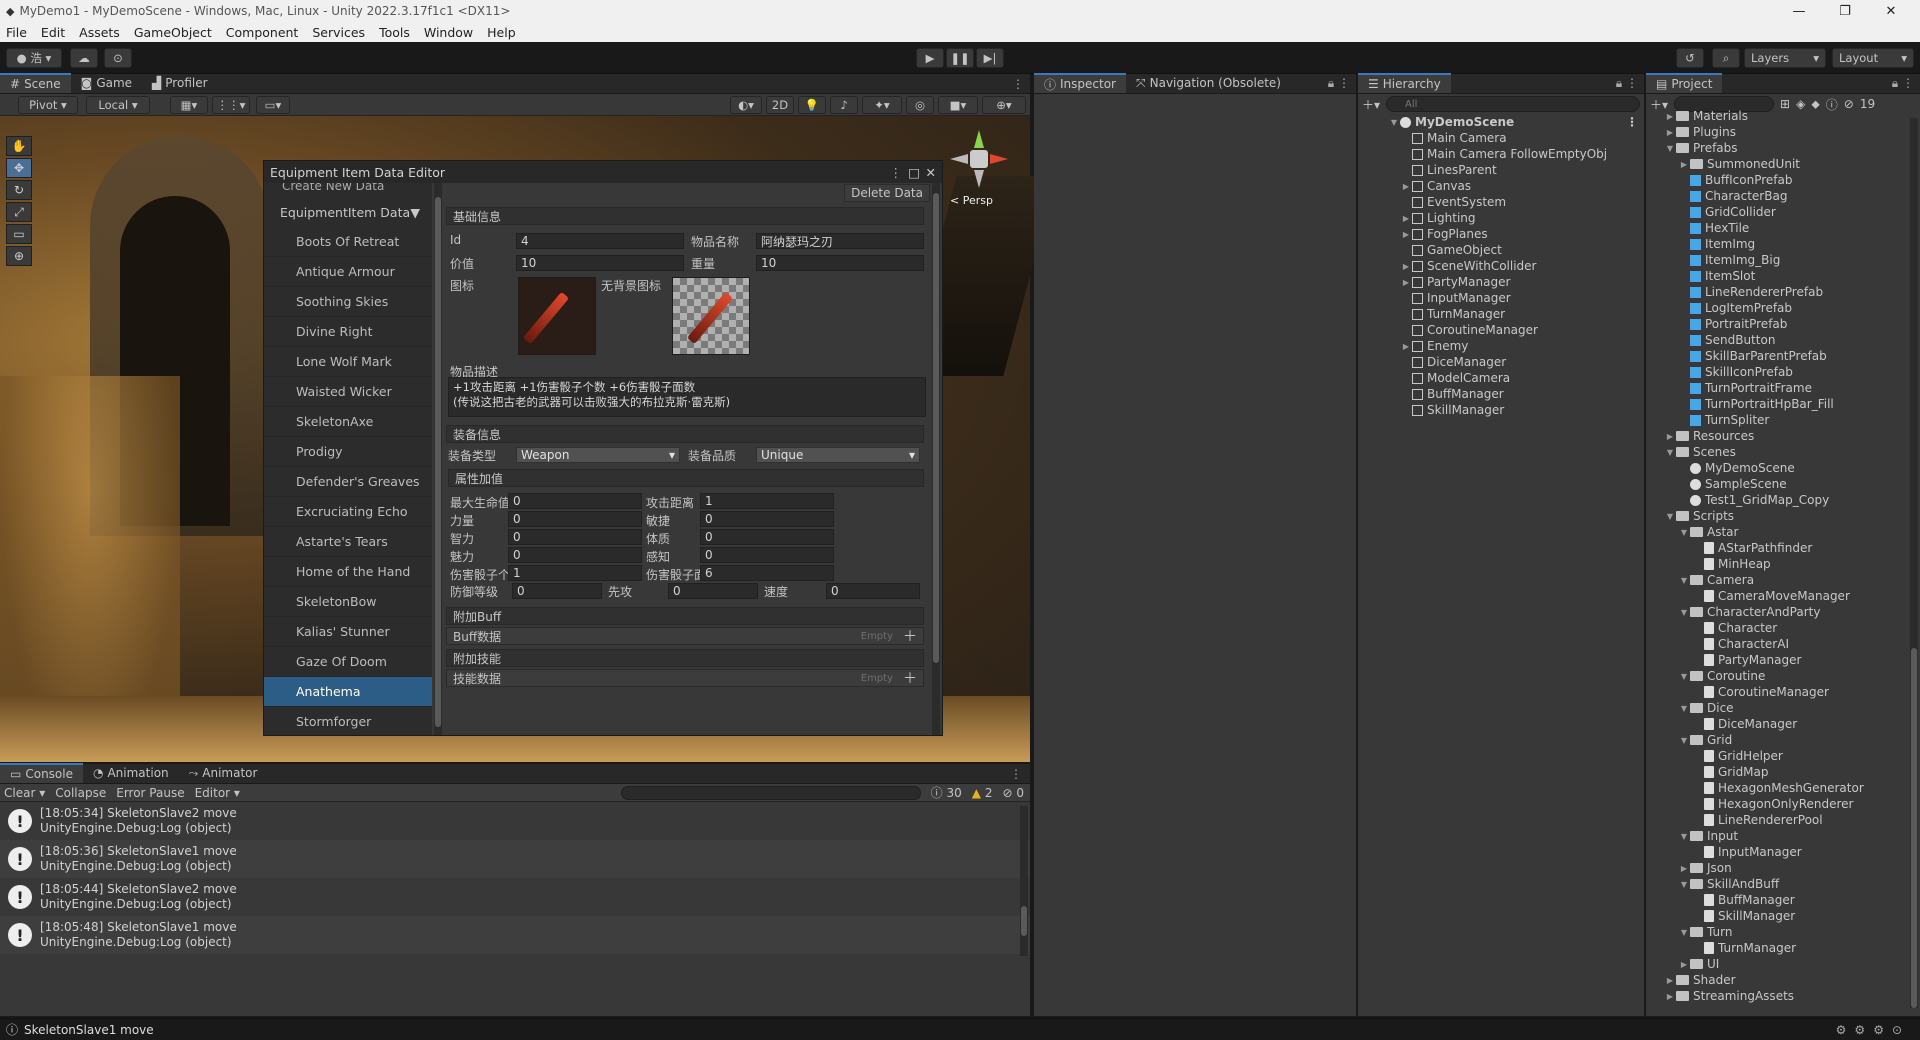 This screenshot has height=1040, width=1920. What do you see at coordinates (1815, 104) in the screenshot?
I see `label-filter-icon: ⬥` at bounding box center [1815, 104].